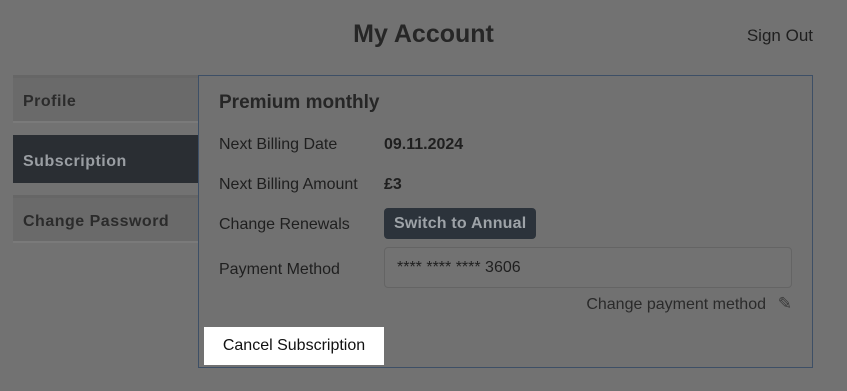 This screenshot has width=847, height=391. What do you see at coordinates (588, 267) in the screenshot?
I see `payment-method-field: **** **** **** 3606` at bounding box center [588, 267].